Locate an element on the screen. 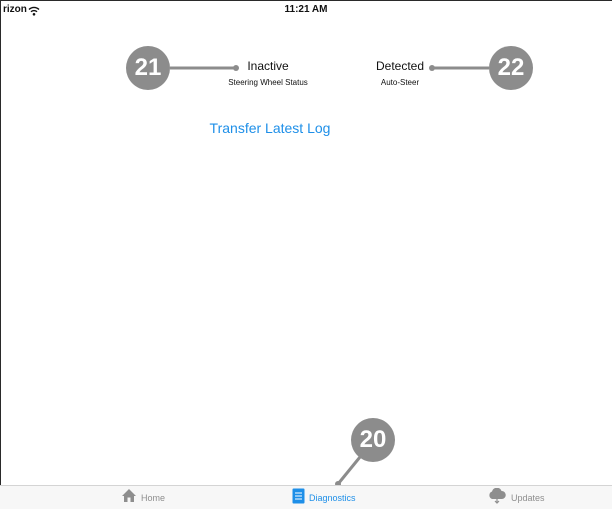 Image resolution: width=612 pixels, height=510 pixels. callout-badge-22: 22 is located at coordinates (511, 68).